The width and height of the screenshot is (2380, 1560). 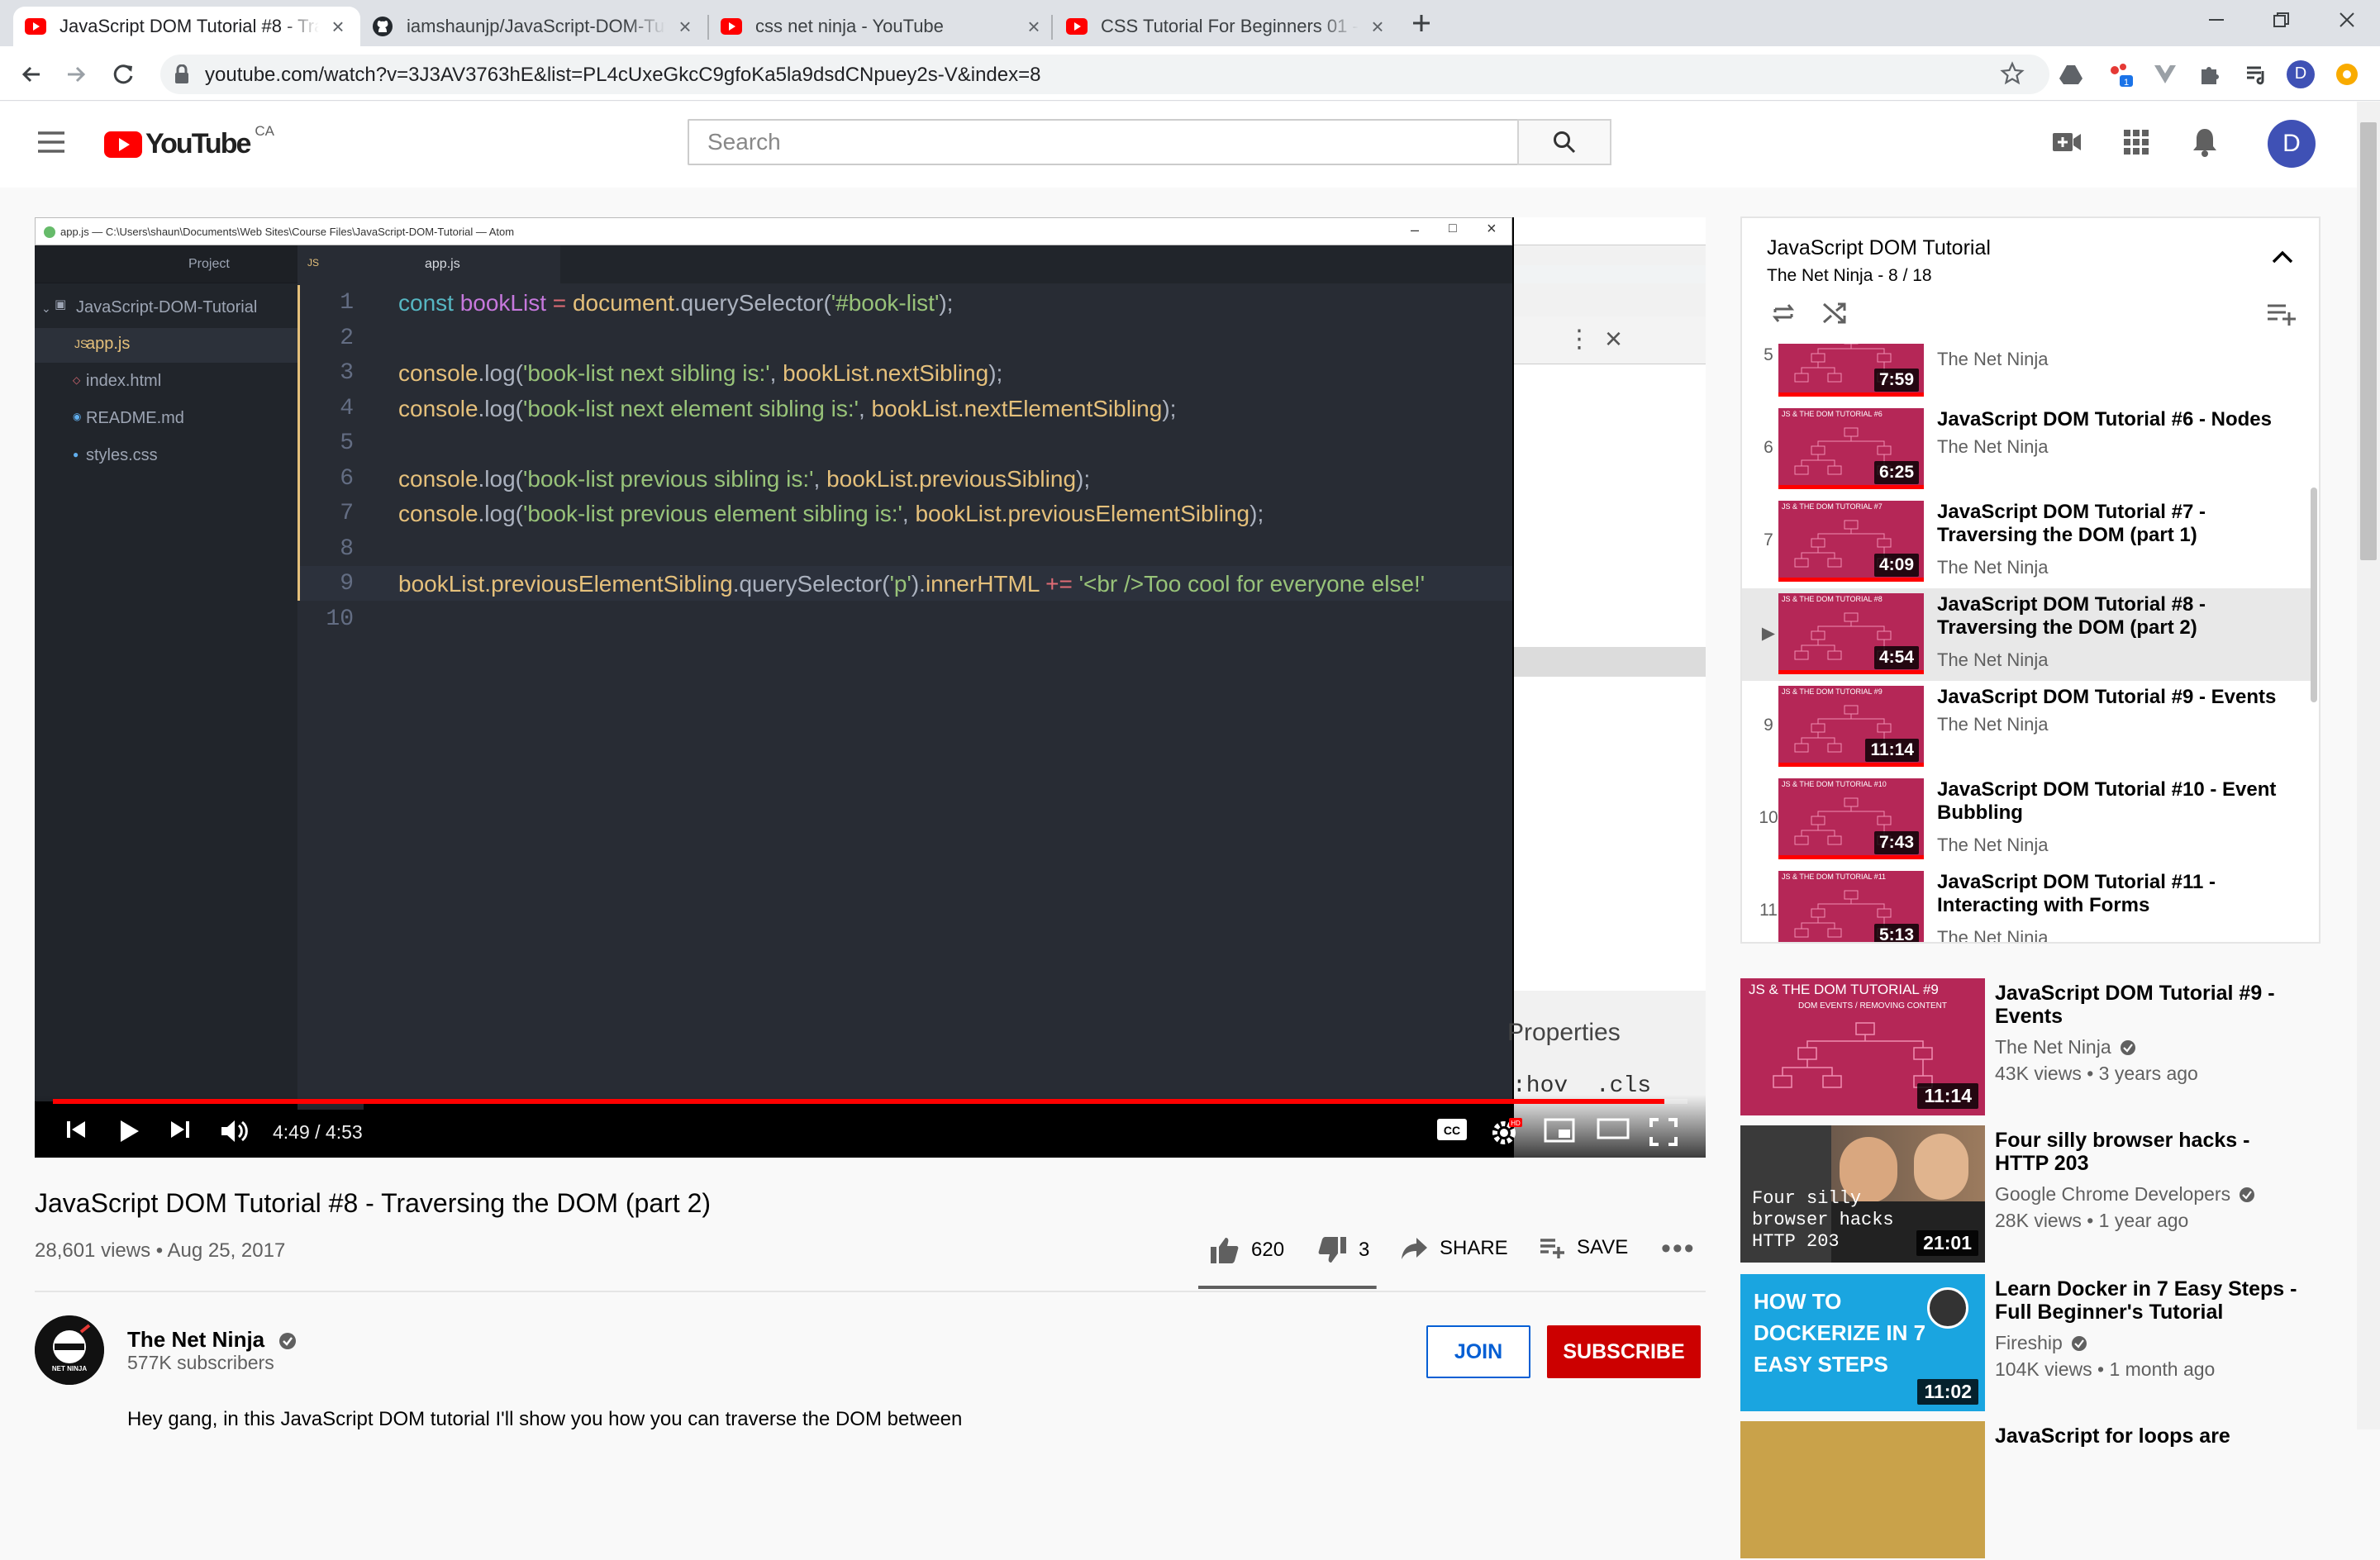 I want to click on fullscreen-icon, so click(x=1663, y=1132).